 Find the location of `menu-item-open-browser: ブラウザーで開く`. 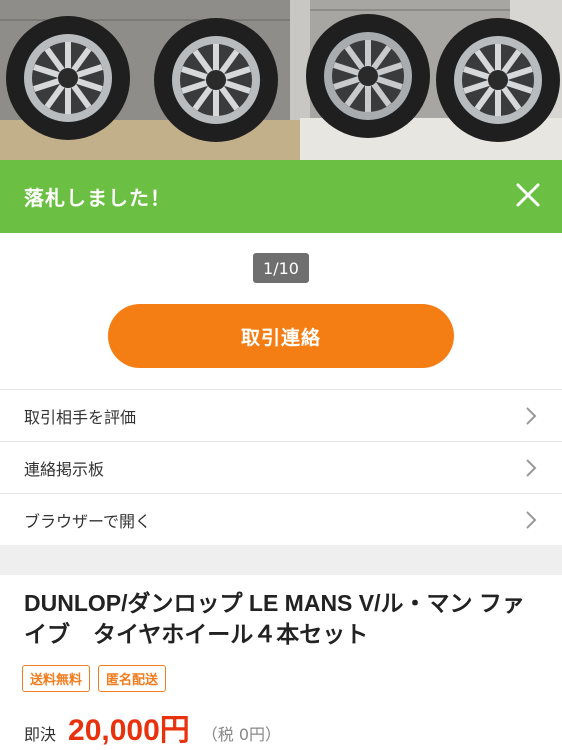

menu-item-open-browser: ブラウザーで開く is located at coordinates (281, 520).